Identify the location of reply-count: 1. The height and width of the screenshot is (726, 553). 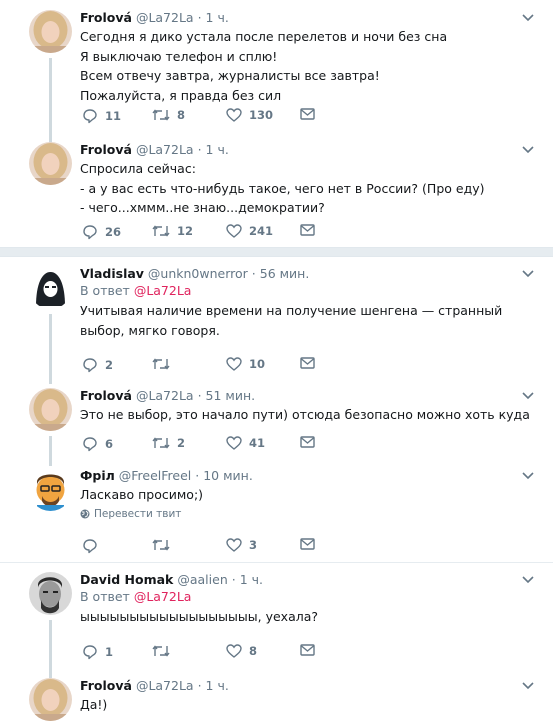
(109, 652).